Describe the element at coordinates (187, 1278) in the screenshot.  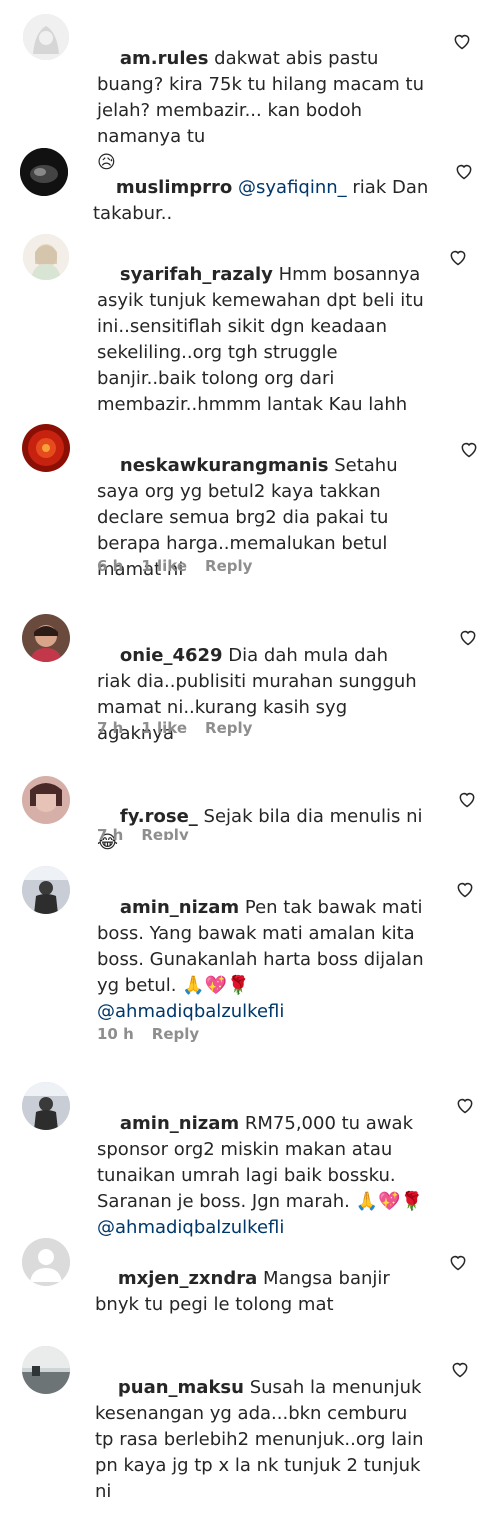
I see `comment-username: mxjen_zxndra` at that location.